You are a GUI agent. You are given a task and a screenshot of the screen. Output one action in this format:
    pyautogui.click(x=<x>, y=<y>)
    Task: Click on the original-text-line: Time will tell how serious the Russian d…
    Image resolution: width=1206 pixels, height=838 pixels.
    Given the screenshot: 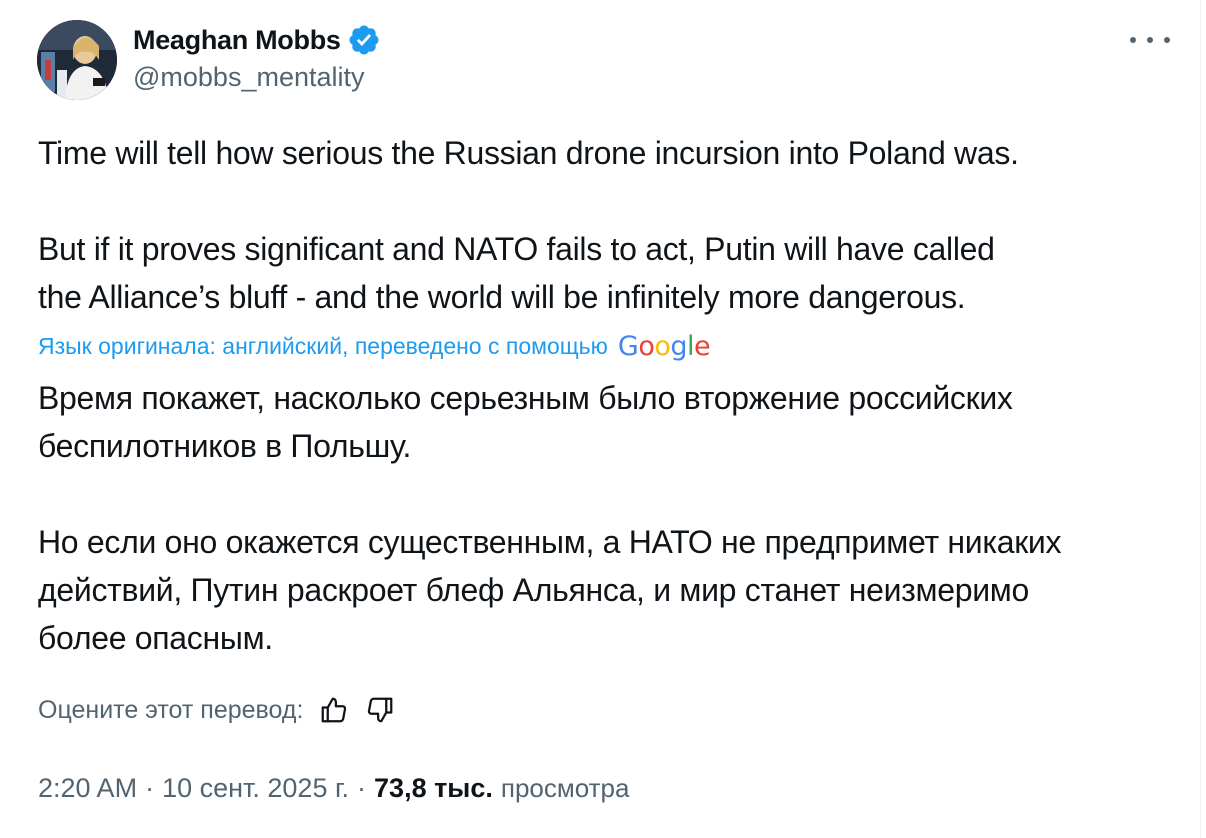 What is the action you would take?
    pyautogui.click(x=528, y=153)
    